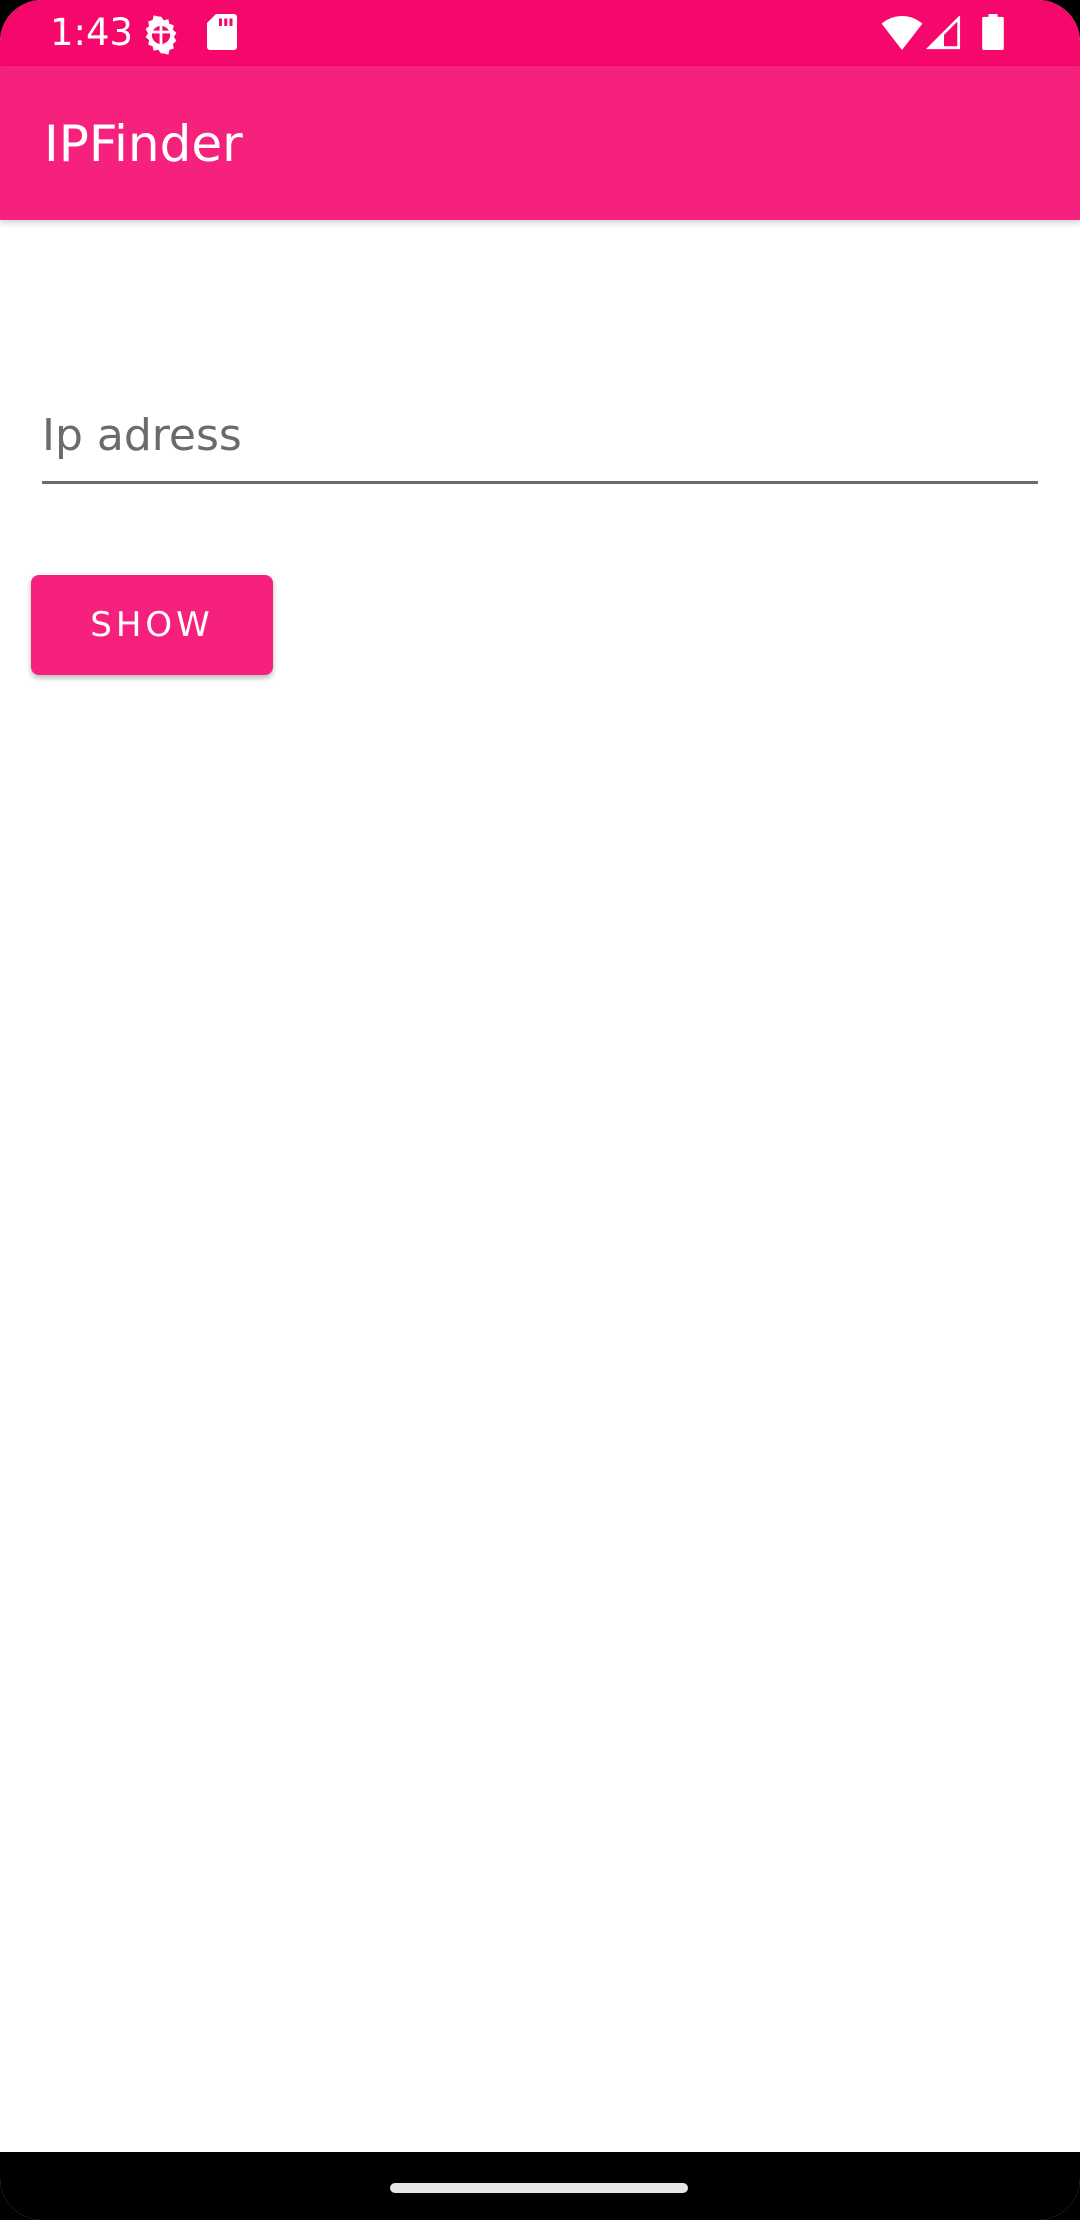 The height and width of the screenshot is (2220, 1080). I want to click on cell-signal-icon, so click(943, 33).